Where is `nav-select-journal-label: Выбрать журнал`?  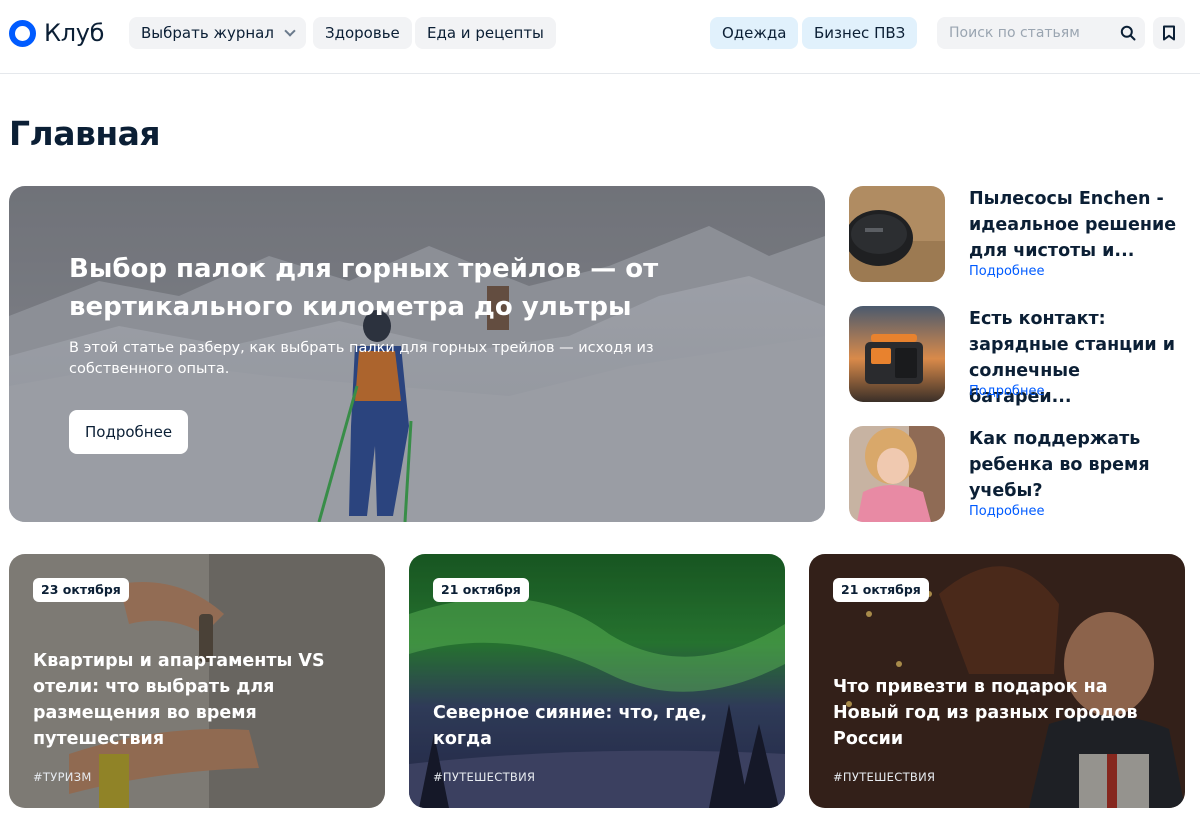
nav-select-journal-label: Выбрать журнал is located at coordinates (207, 33).